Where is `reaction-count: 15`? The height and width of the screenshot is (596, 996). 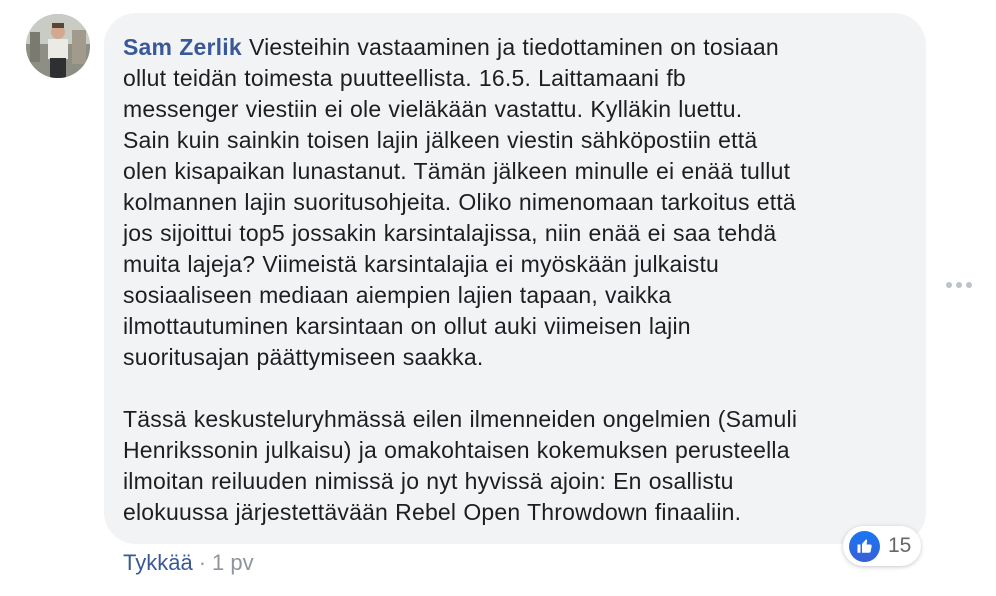 reaction-count: 15 is located at coordinates (900, 545).